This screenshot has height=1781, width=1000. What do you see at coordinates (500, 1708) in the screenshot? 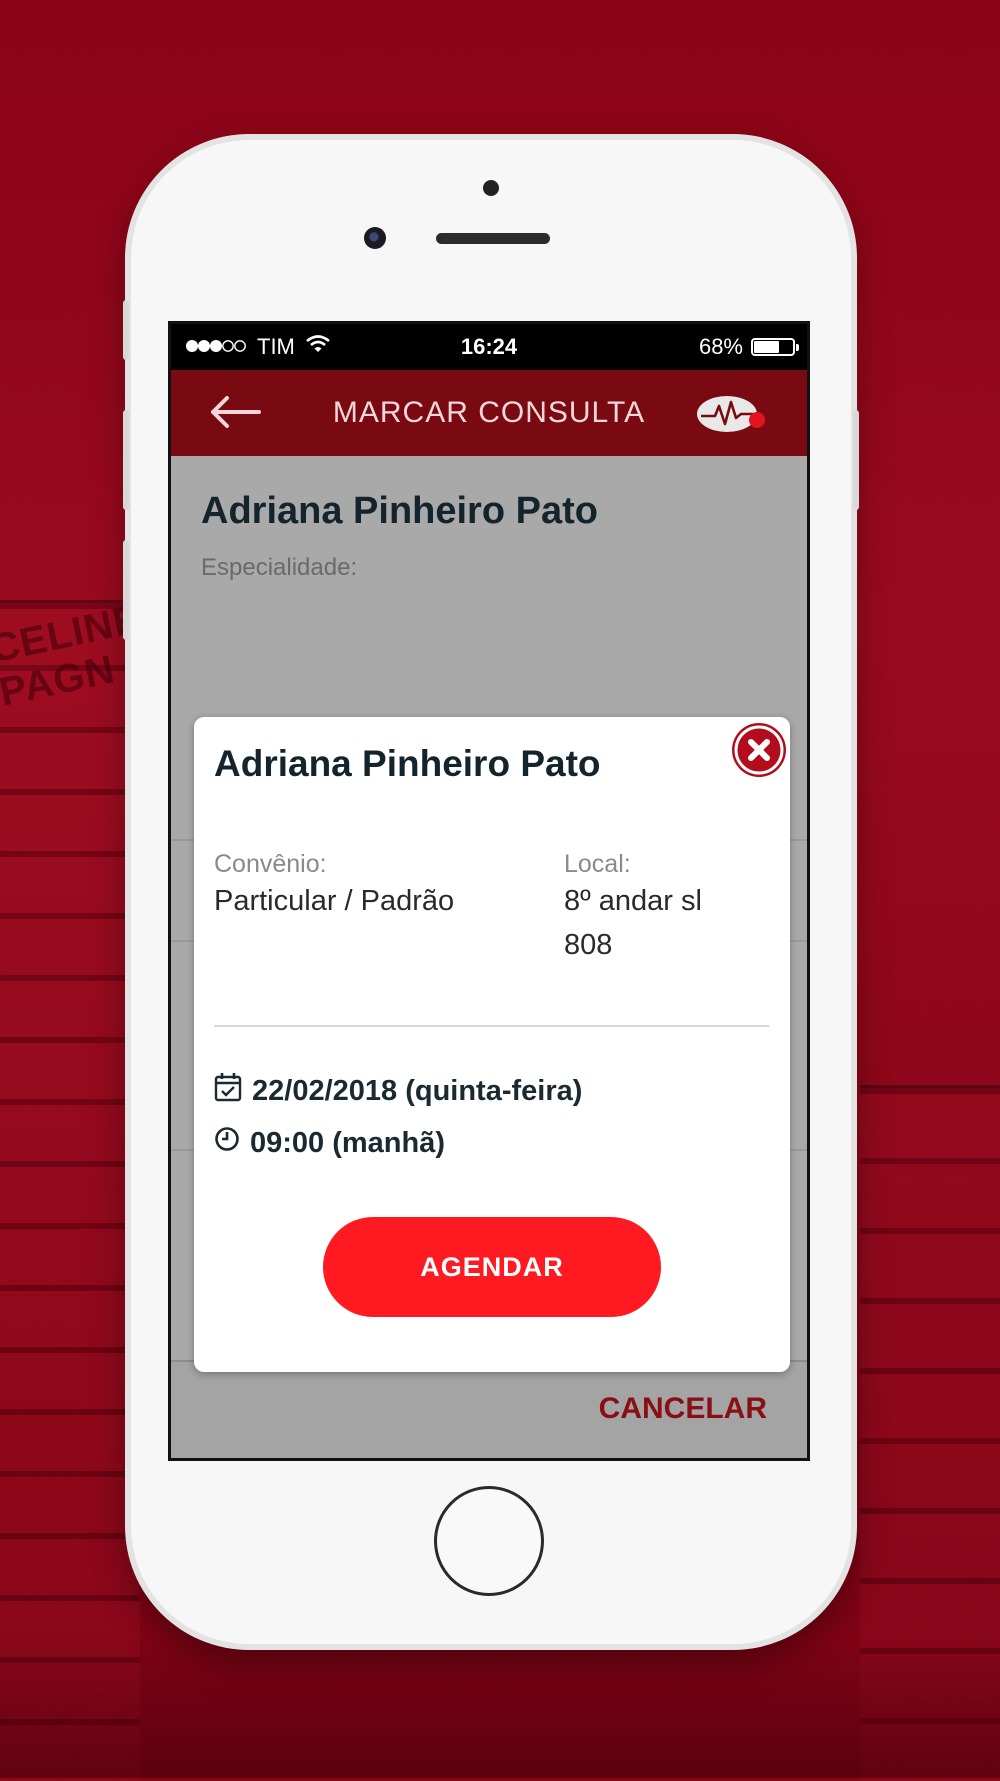
I see `background-ground` at bounding box center [500, 1708].